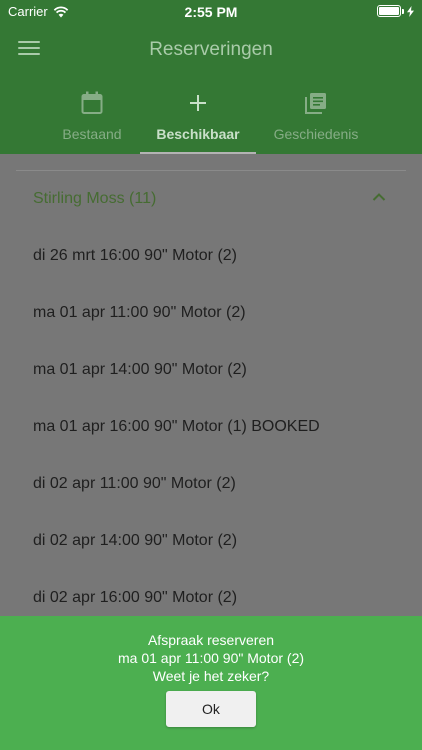 The width and height of the screenshot is (422, 750). Describe the element at coordinates (211, 658) in the screenshot. I see `dialog-appointment: ma 01 apr 11:00 90" Motor (2)` at that location.